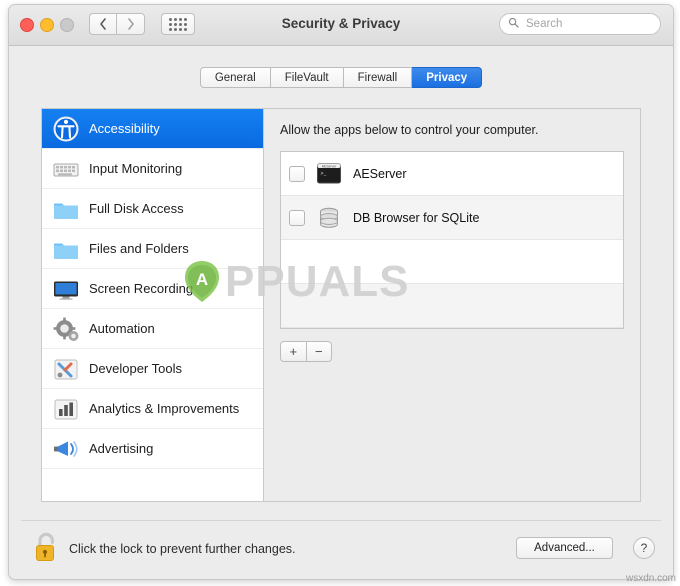 Image resolution: width=680 pixels, height=586 pixels. I want to click on sidebar-item-files-and-folders: Files and Folders, so click(152, 249).